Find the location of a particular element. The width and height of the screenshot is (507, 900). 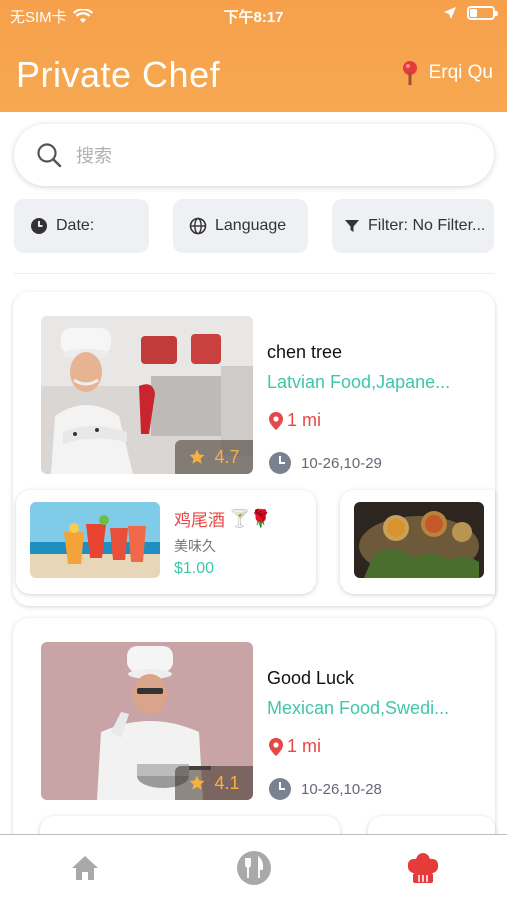

chef-availability: 10-26,10-28 is located at coordinates (325, 789).